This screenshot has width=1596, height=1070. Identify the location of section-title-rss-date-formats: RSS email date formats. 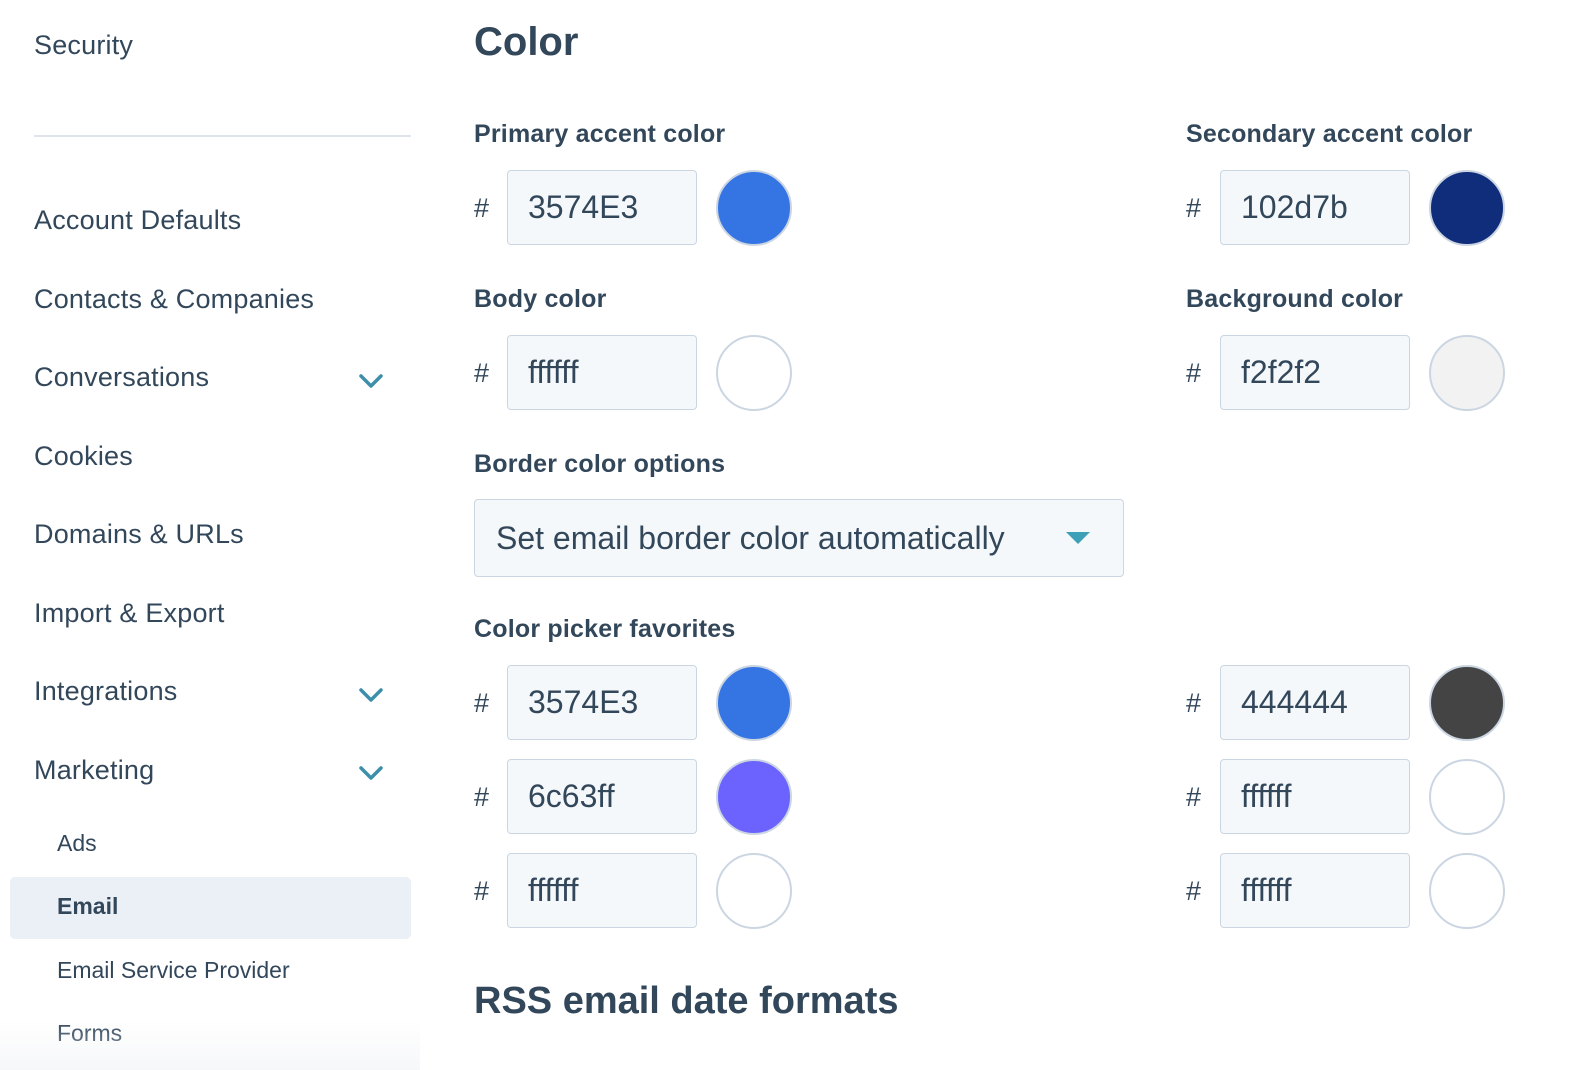
(686, 1001).